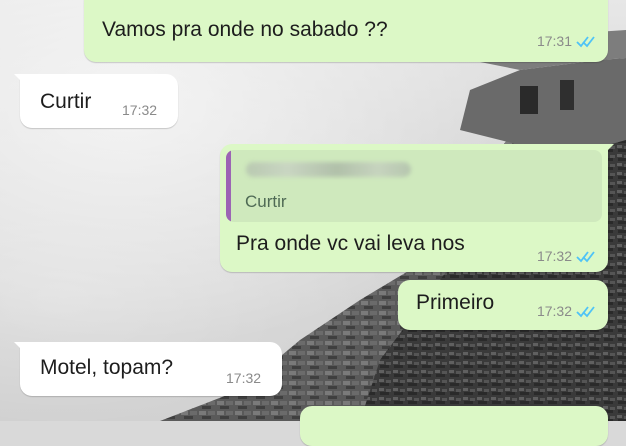  I want to click on message-bubble-outgoing-partial, so click(454, 426).